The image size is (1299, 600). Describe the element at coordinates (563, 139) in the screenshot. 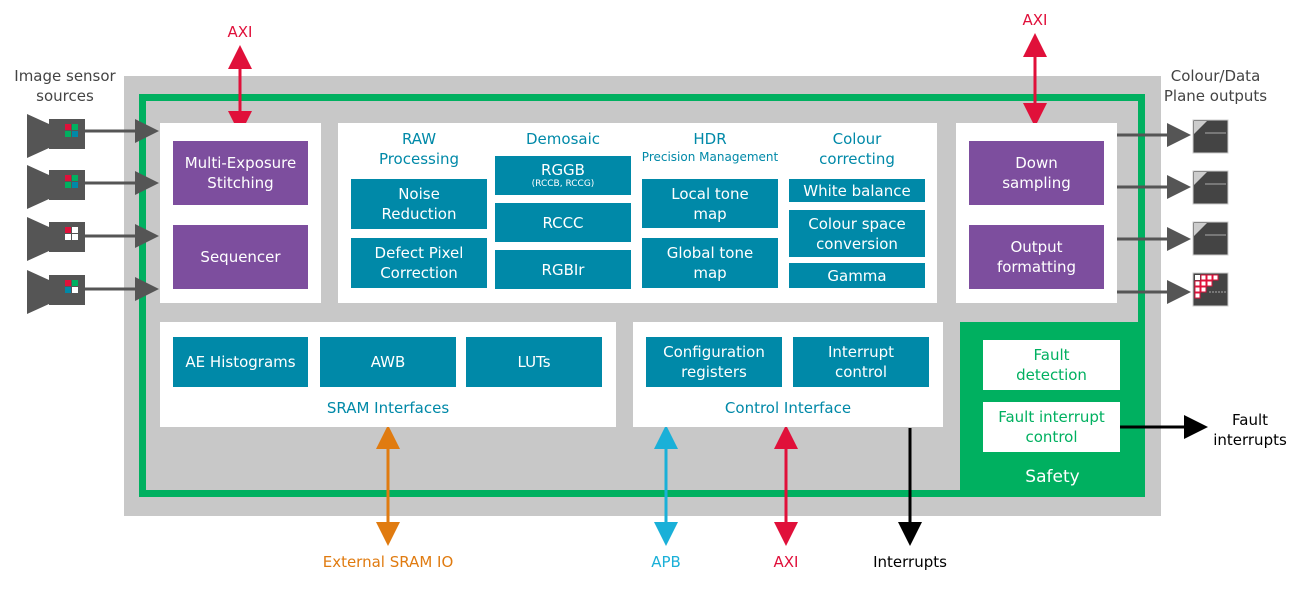

I see `demosaic-heading: Demosaic` at that location.